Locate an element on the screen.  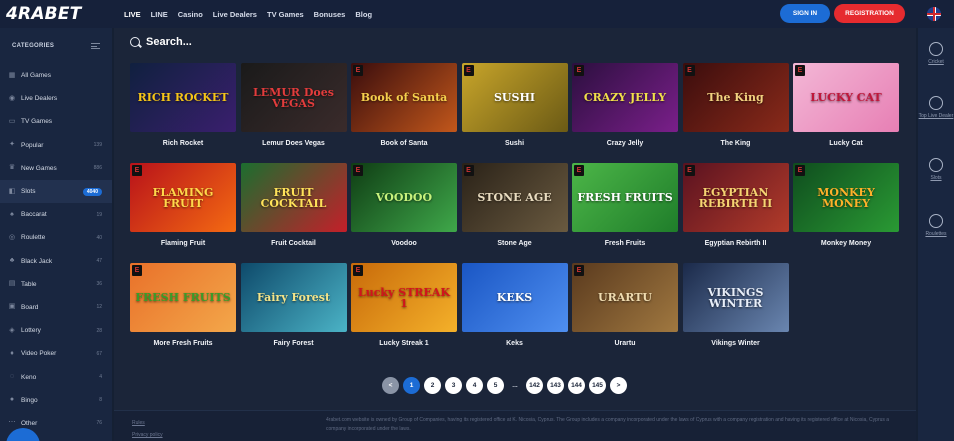
game-thumbnail: E VOODOO is located at coordinates (404, 197).